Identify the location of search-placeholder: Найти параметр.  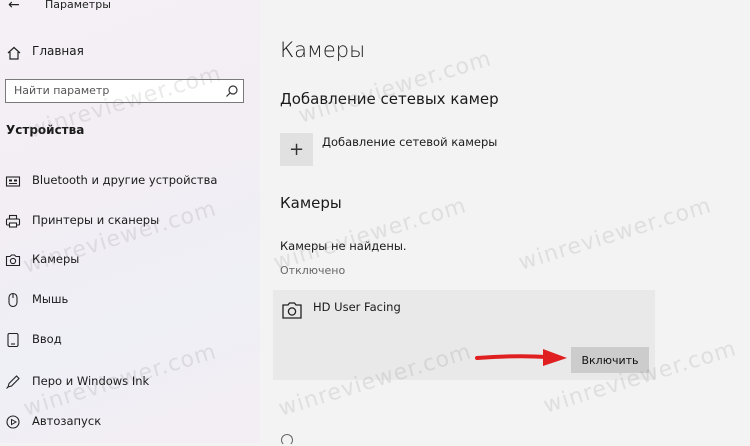
(62, 90).